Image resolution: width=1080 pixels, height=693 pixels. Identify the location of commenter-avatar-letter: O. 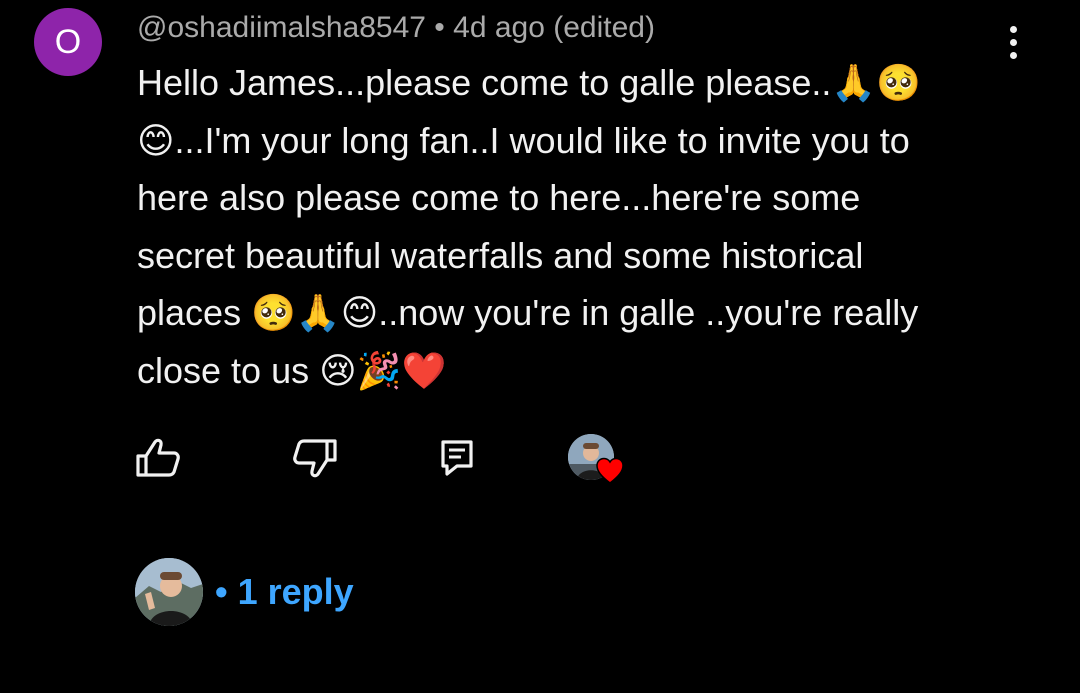
(68, 41).